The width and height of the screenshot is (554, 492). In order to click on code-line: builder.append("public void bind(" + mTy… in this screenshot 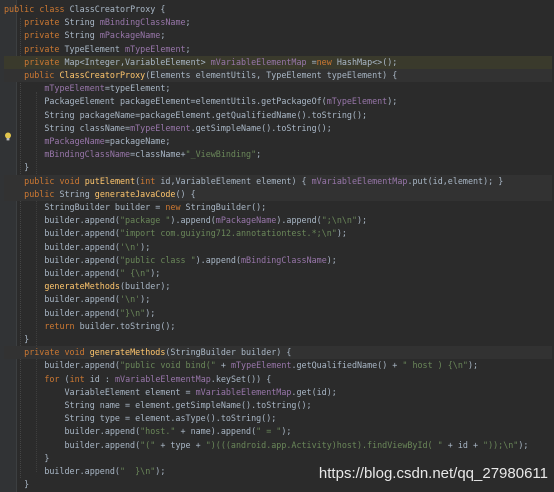, I will do `click(278, 365)`.